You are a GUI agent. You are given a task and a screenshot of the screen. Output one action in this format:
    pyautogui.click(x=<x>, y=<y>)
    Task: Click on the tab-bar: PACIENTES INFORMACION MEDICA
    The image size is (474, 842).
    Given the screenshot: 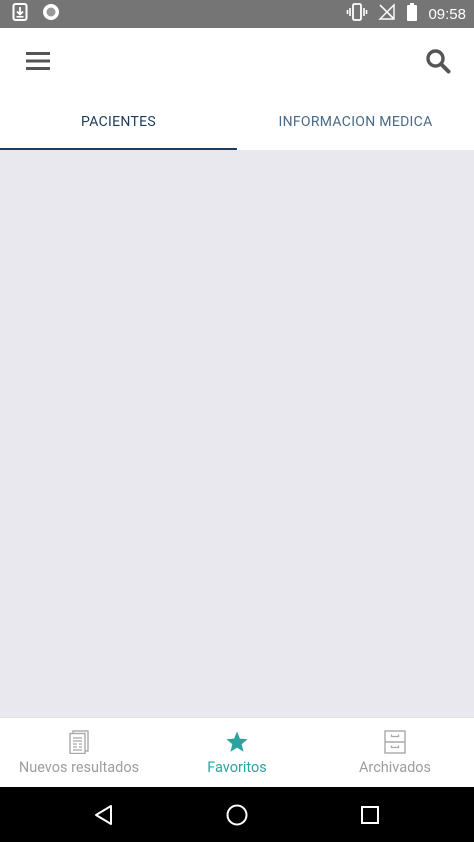 What is the action you would take?
    pyautogui.click(x=237, y=122)
    